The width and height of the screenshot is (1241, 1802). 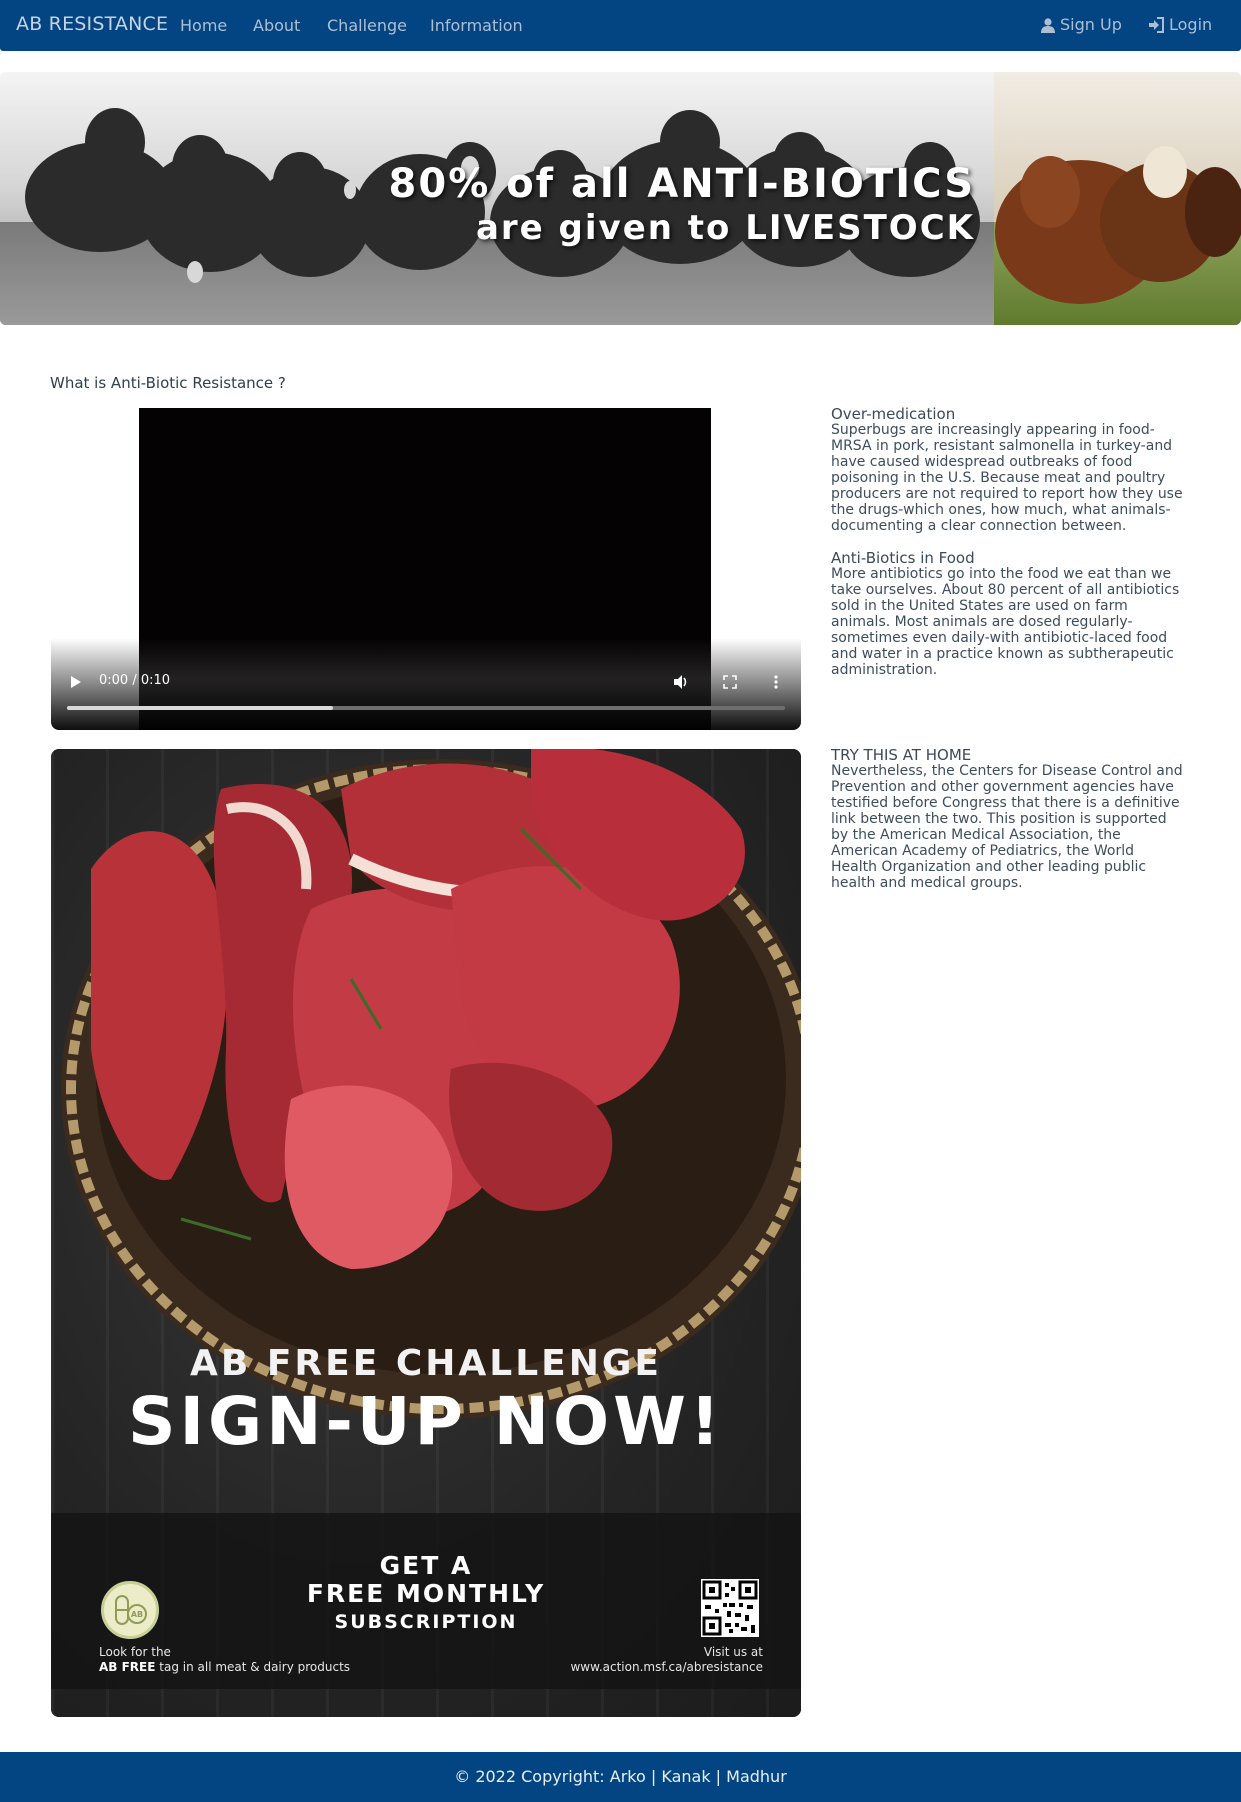 What do you see at coordinates (76, 682) in the screenshot?
I see `play-icon` at bounding box center [76, 682].